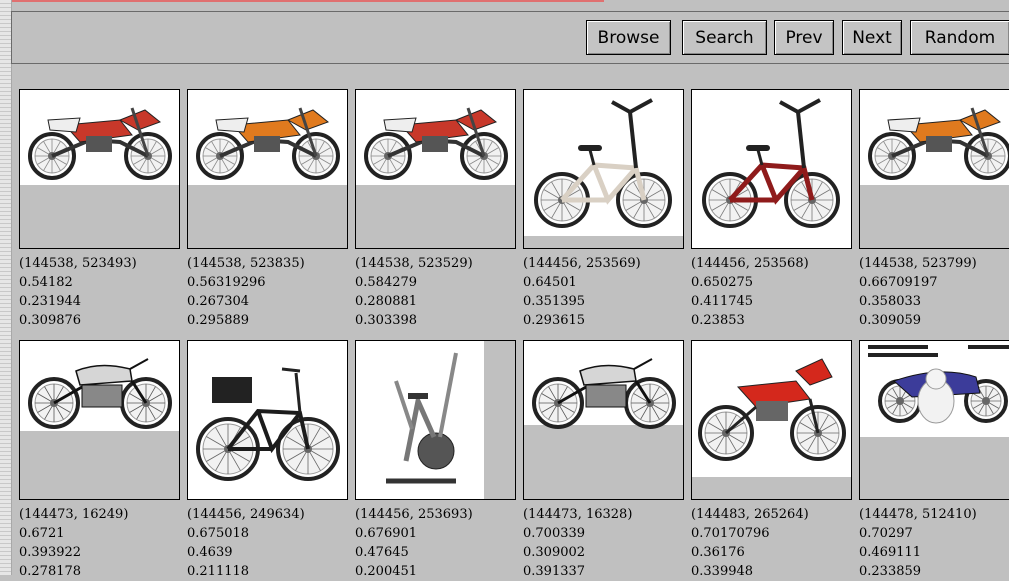 Image resolution: width=1009 pixels, height=581 pixels. I want to click on result-card: (144456, 253569) 0.64501 0.351395 0.293615, so click(603, 209).